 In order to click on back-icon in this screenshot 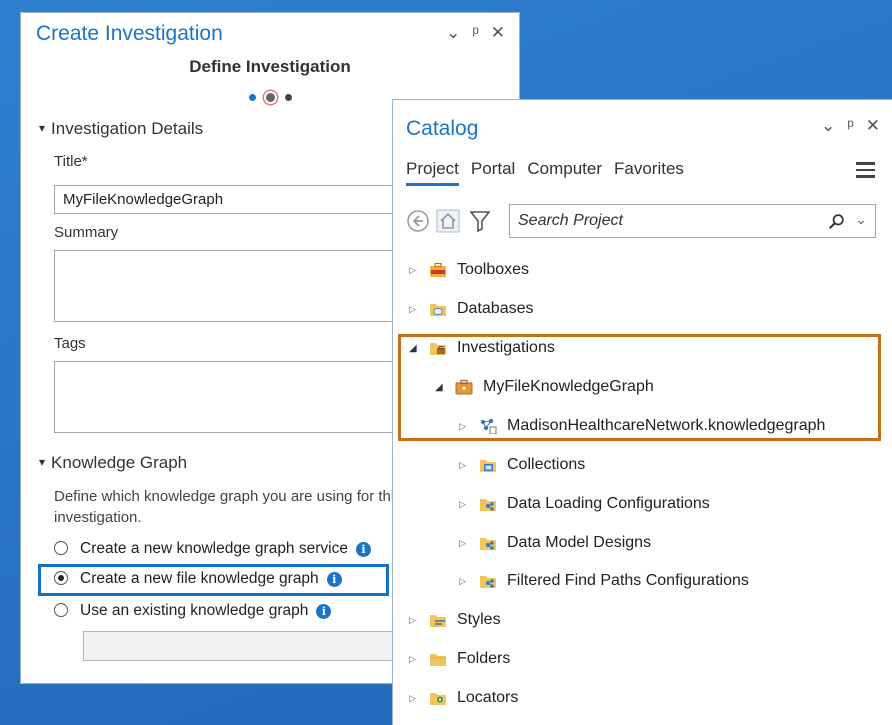, I will do `click(418, 221)`.